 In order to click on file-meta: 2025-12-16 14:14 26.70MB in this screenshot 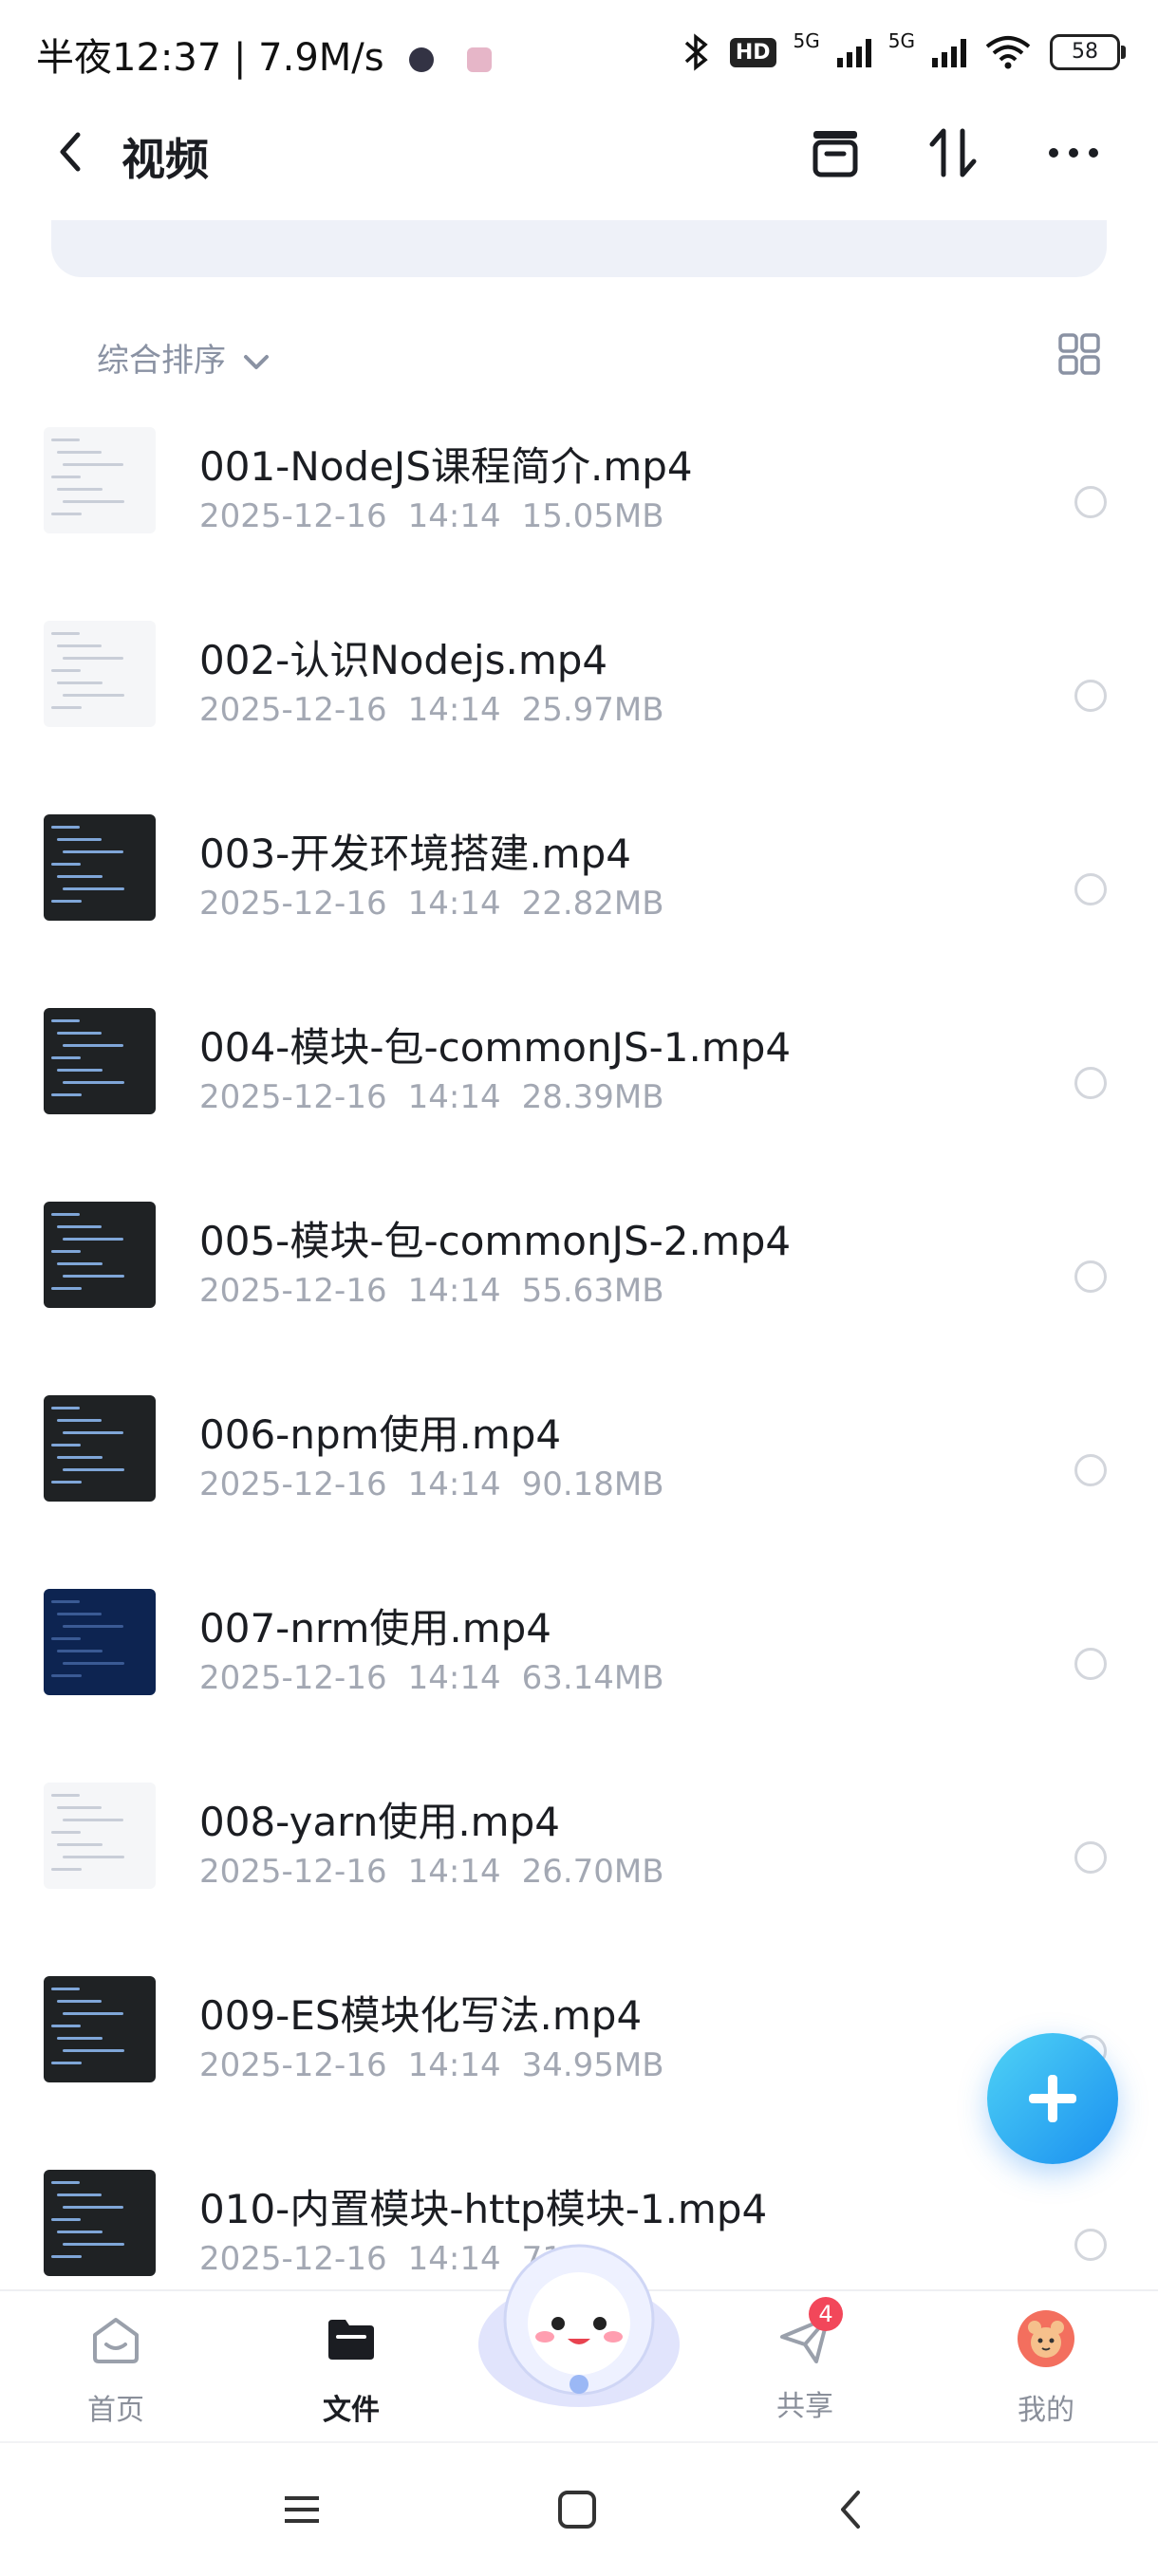, I will do `click(442, 1872)`.